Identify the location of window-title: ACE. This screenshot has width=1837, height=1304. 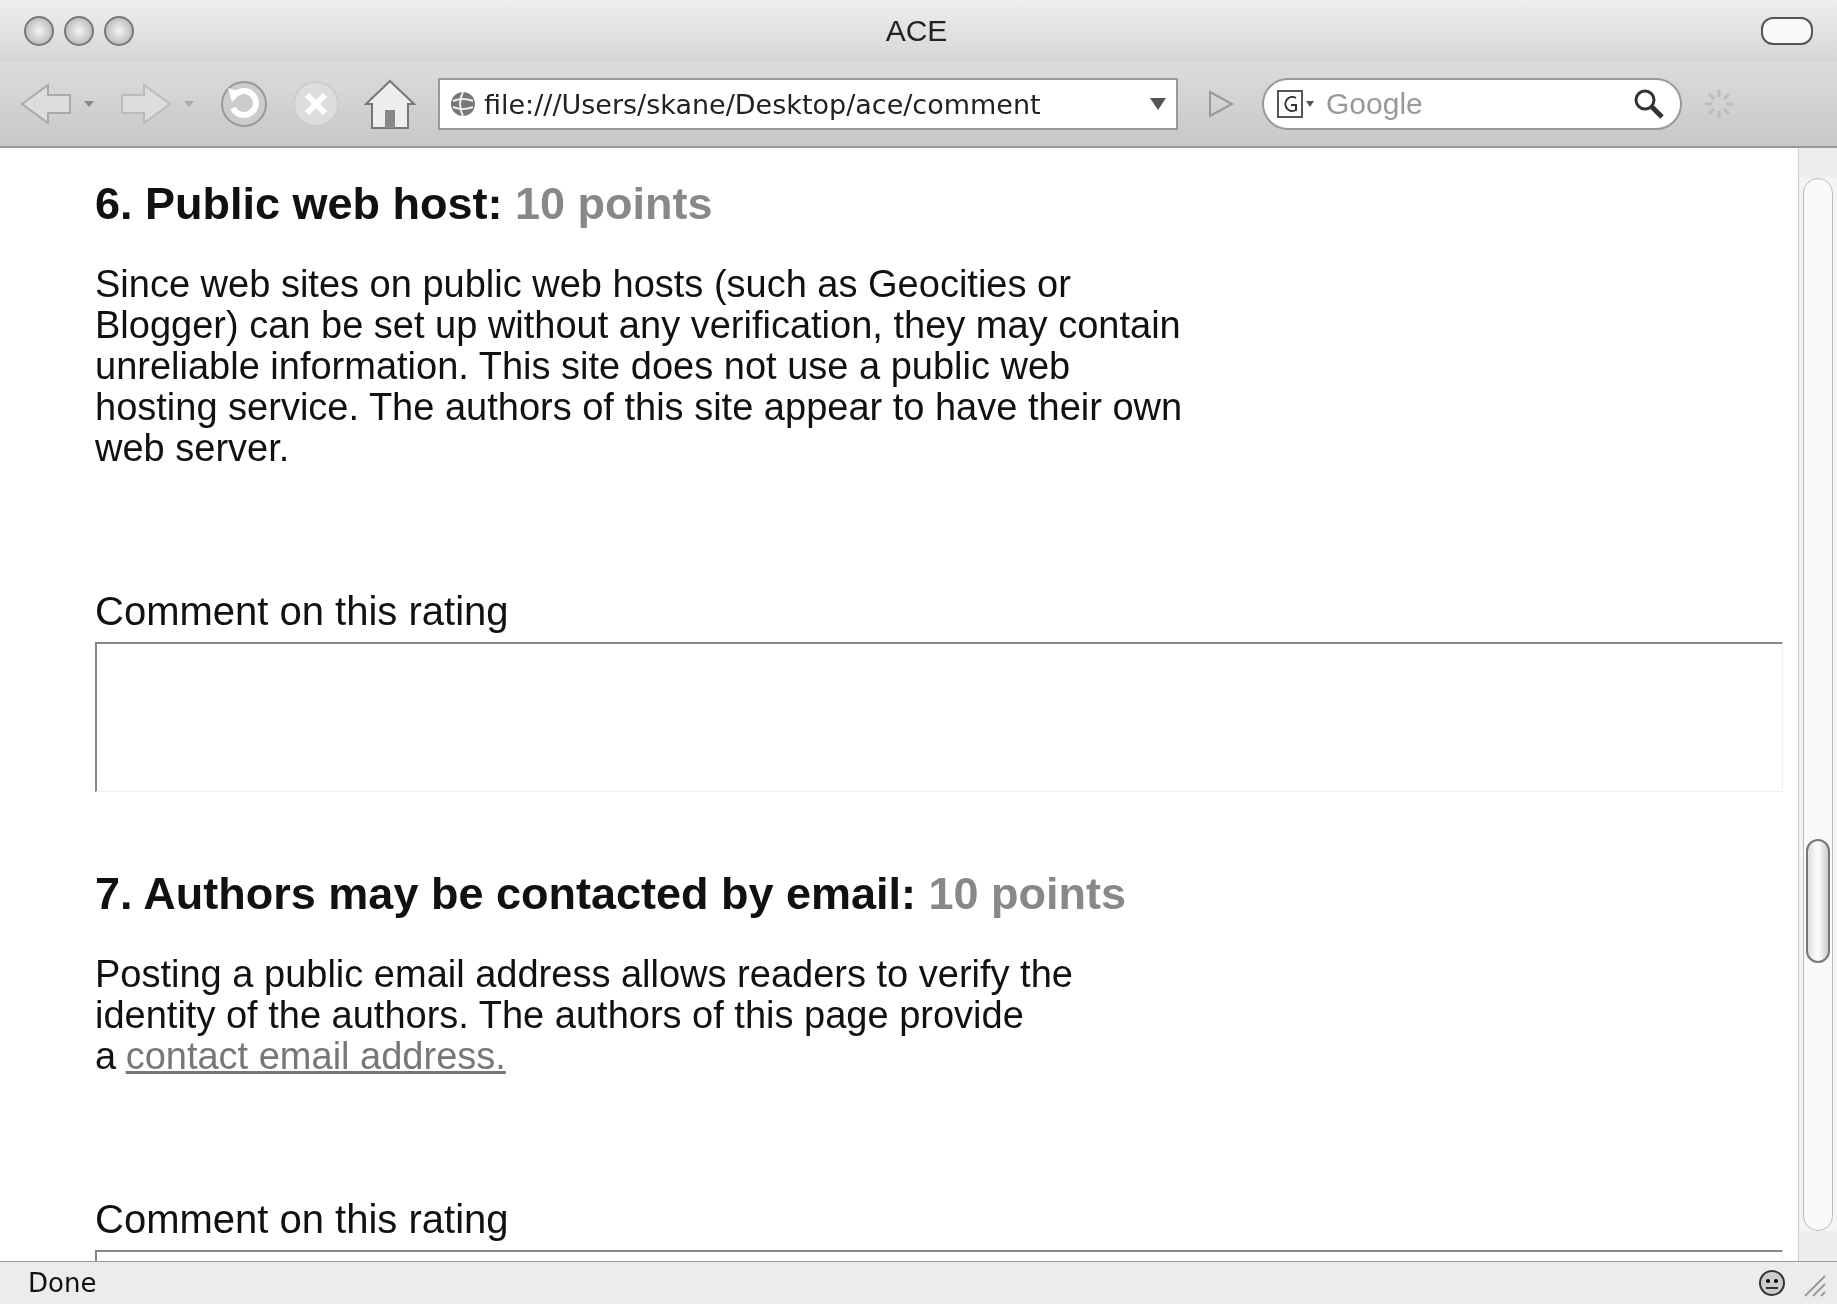
(916, 31).